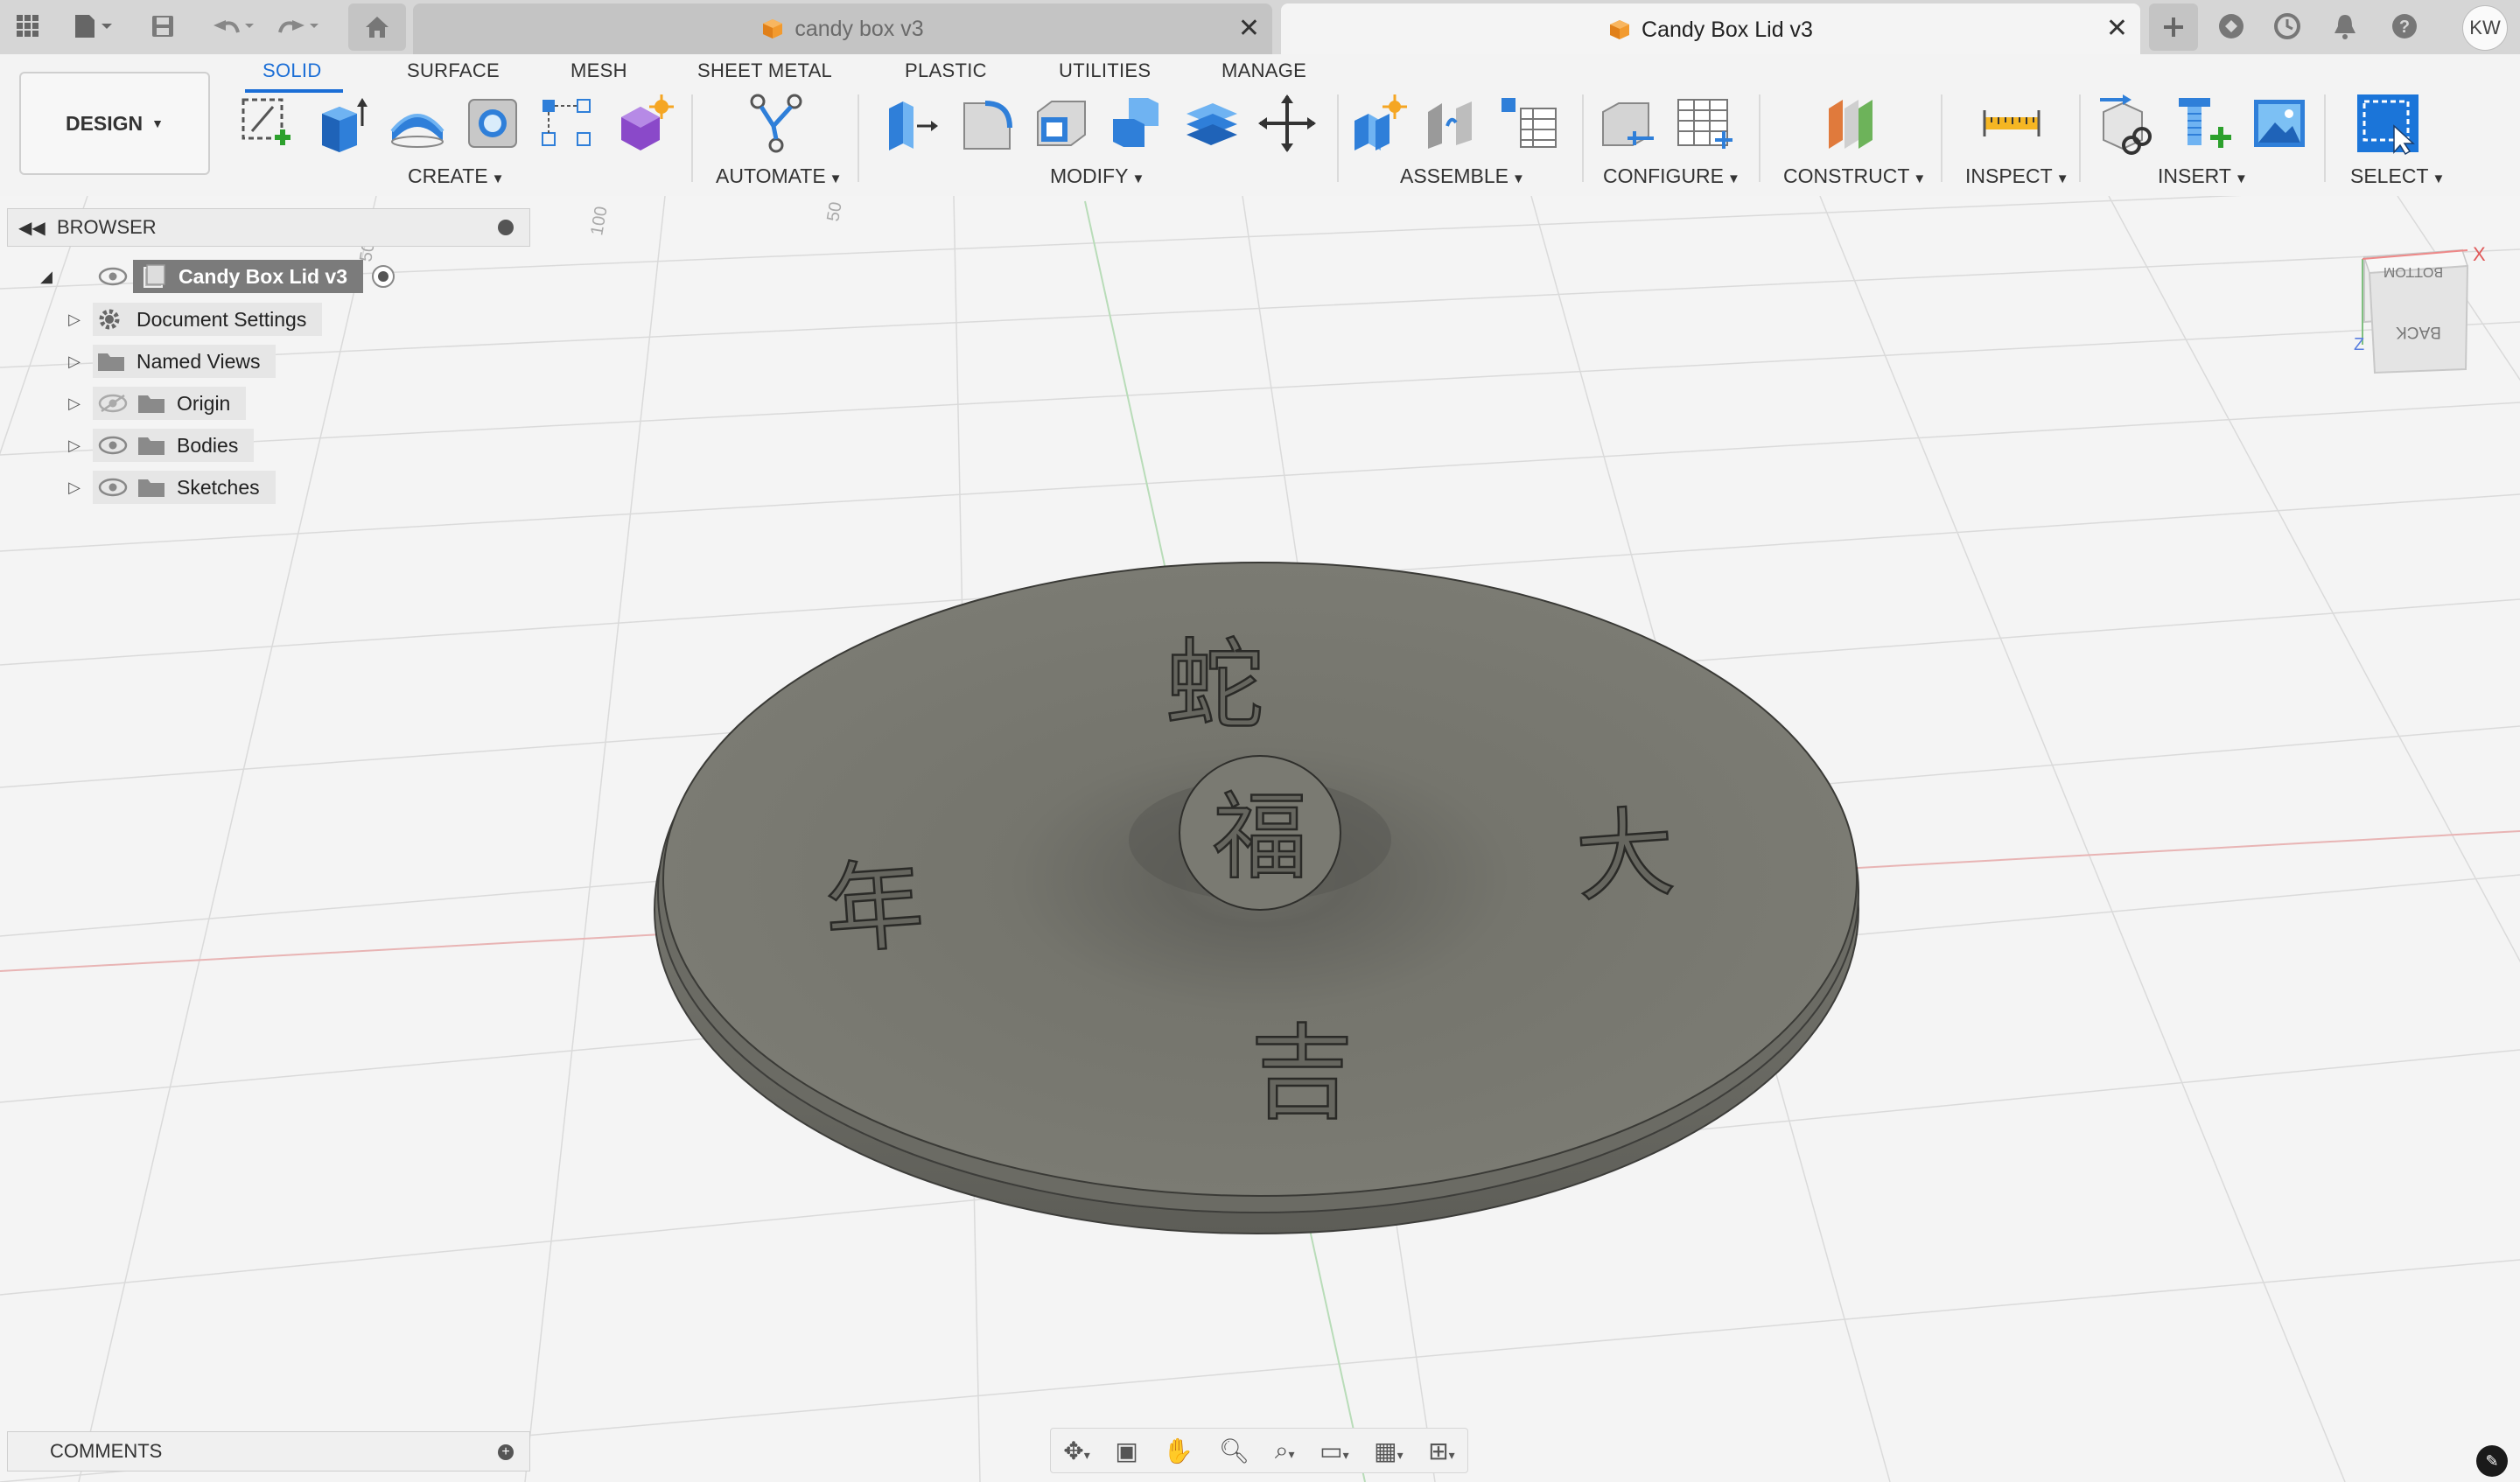 The image size is (2520, 1482). Describe the element at coordinates (2404, 26) in the screenshot. I see `help-icon: ?` at that location.